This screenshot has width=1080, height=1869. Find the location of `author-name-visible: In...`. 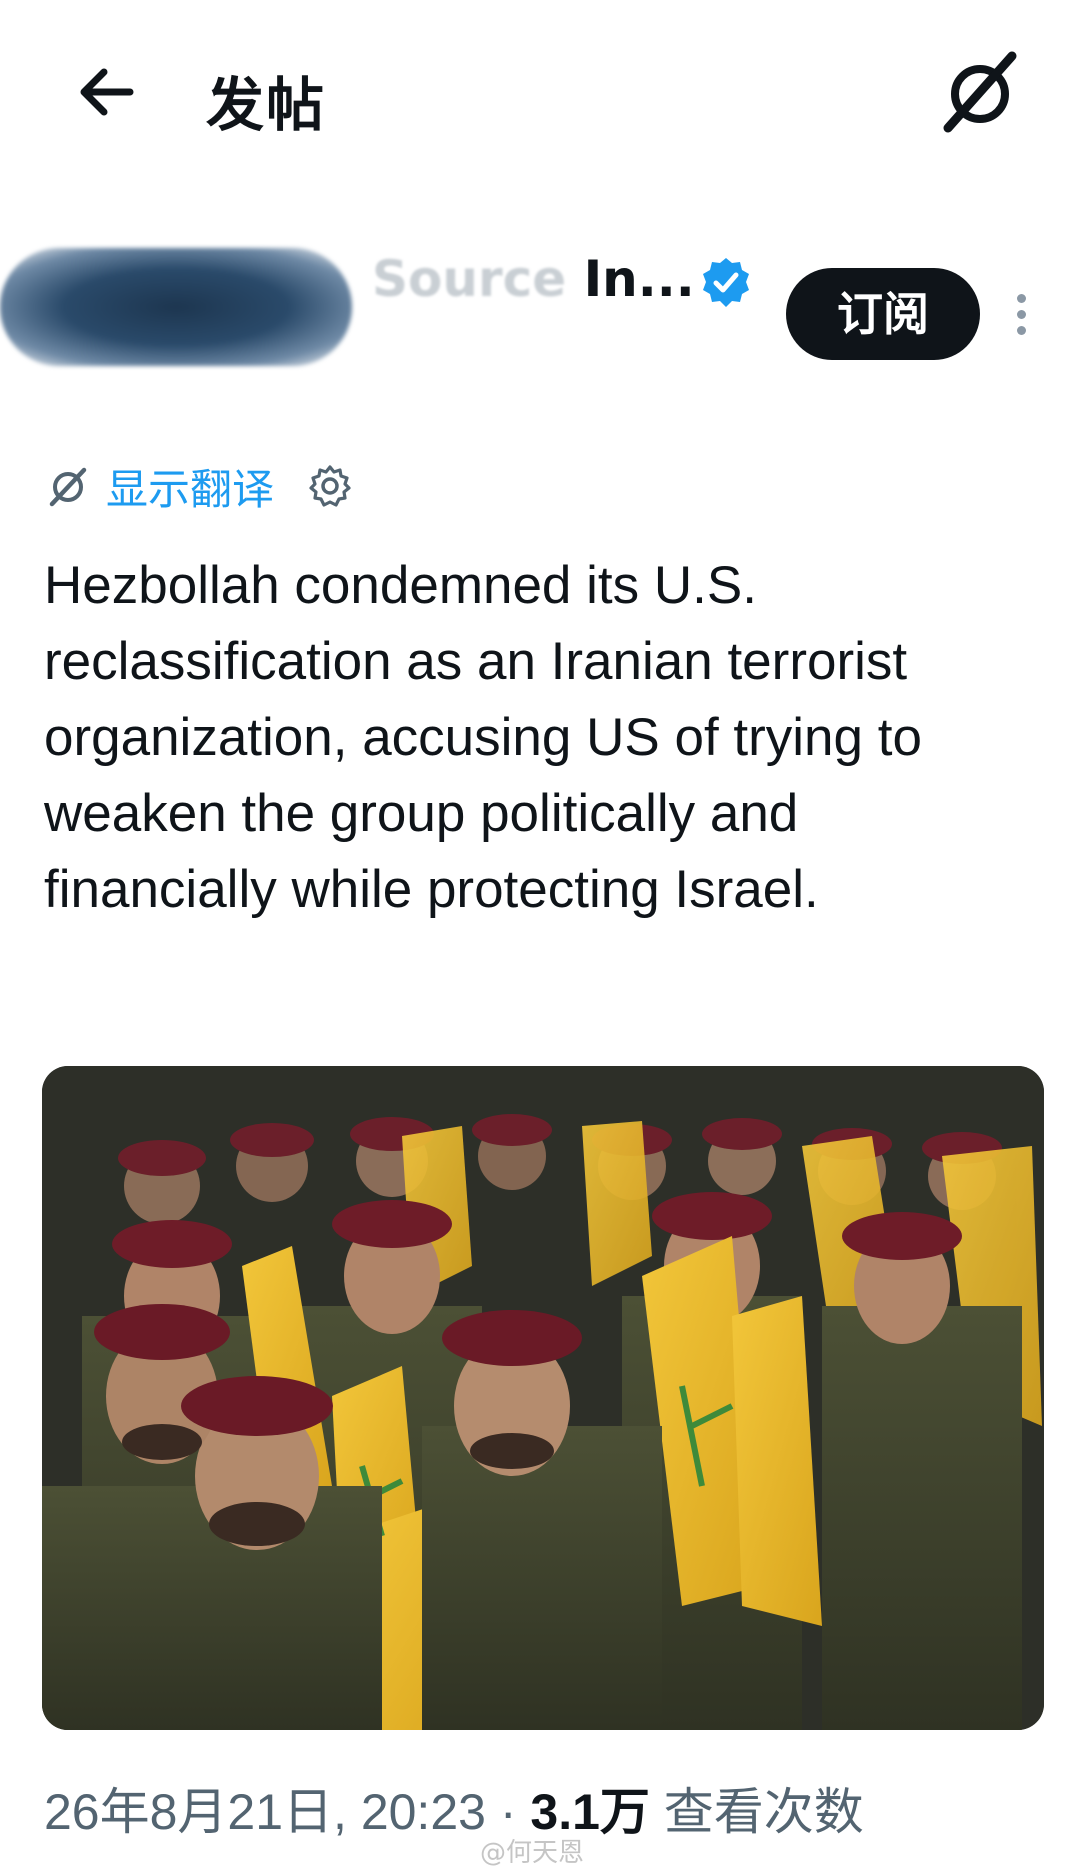

author-name-visible: In... is located at coordinates (639, 279).